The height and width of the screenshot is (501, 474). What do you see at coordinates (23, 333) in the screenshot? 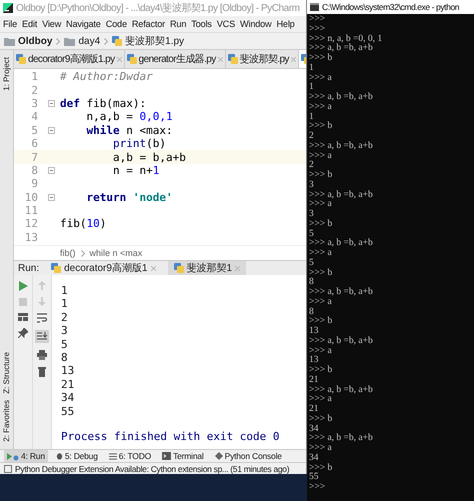
I see `pin-icon` at bounding box center [23, 333].